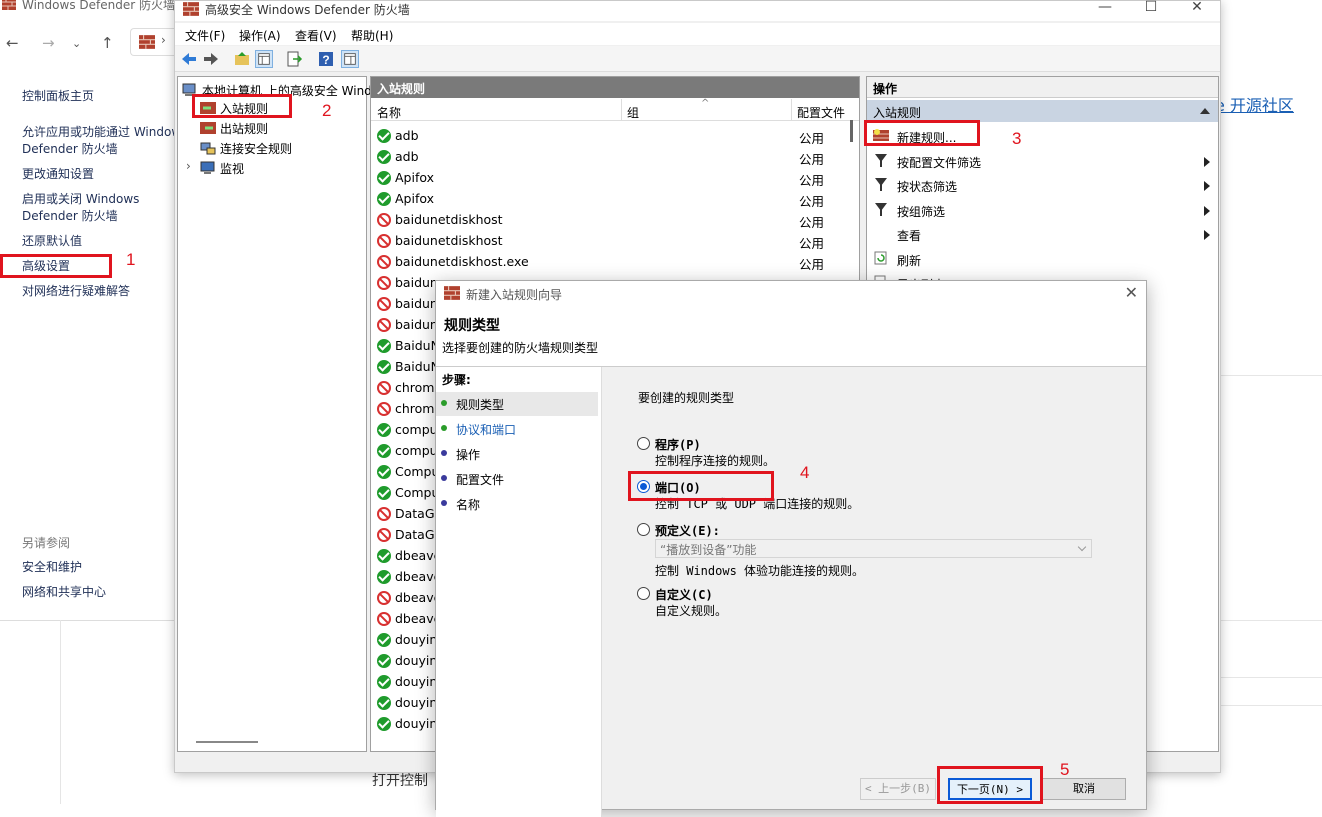  Describe the element at coordinates (881, 160) in the screenshot. I see `filter-icon` at that location.